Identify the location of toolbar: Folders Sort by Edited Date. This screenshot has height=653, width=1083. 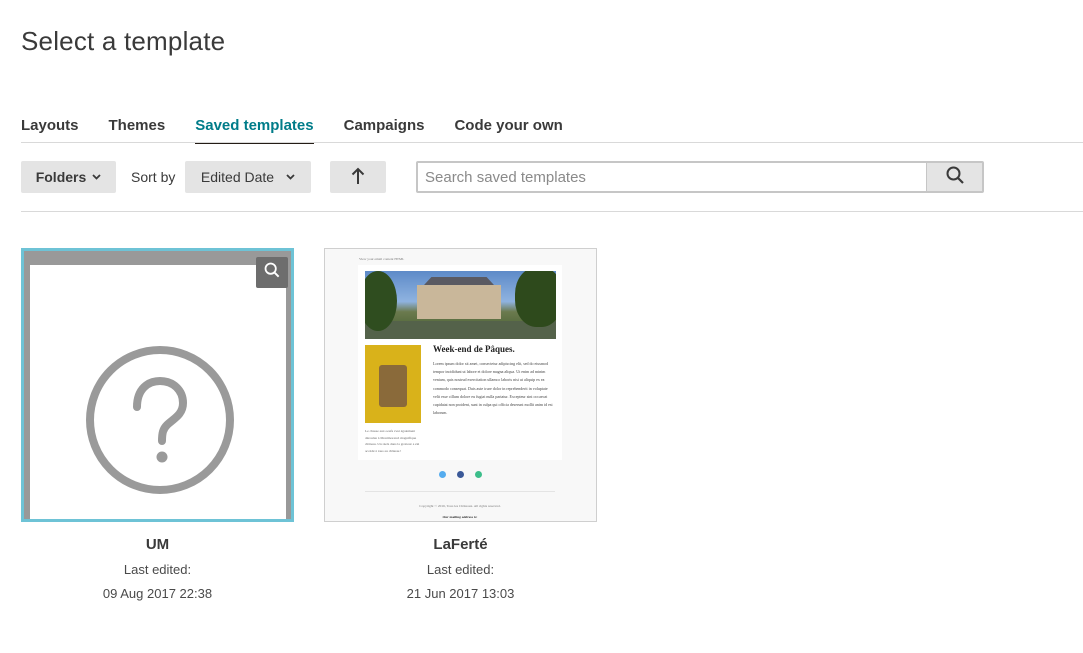
(552, 177).